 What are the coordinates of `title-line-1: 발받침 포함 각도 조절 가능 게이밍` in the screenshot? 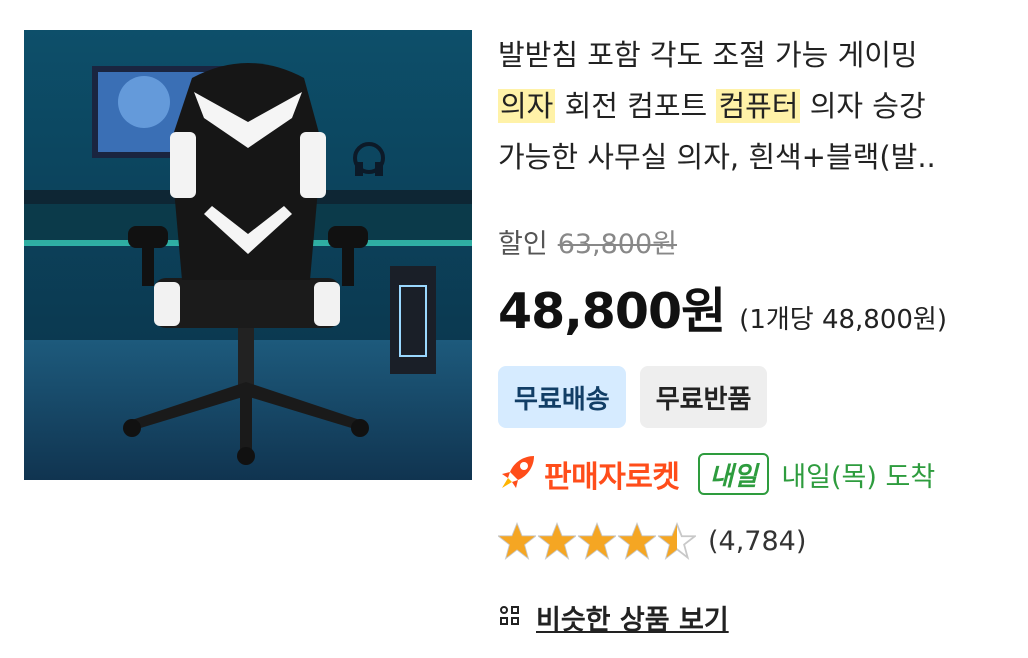 It's located at (708, 55).